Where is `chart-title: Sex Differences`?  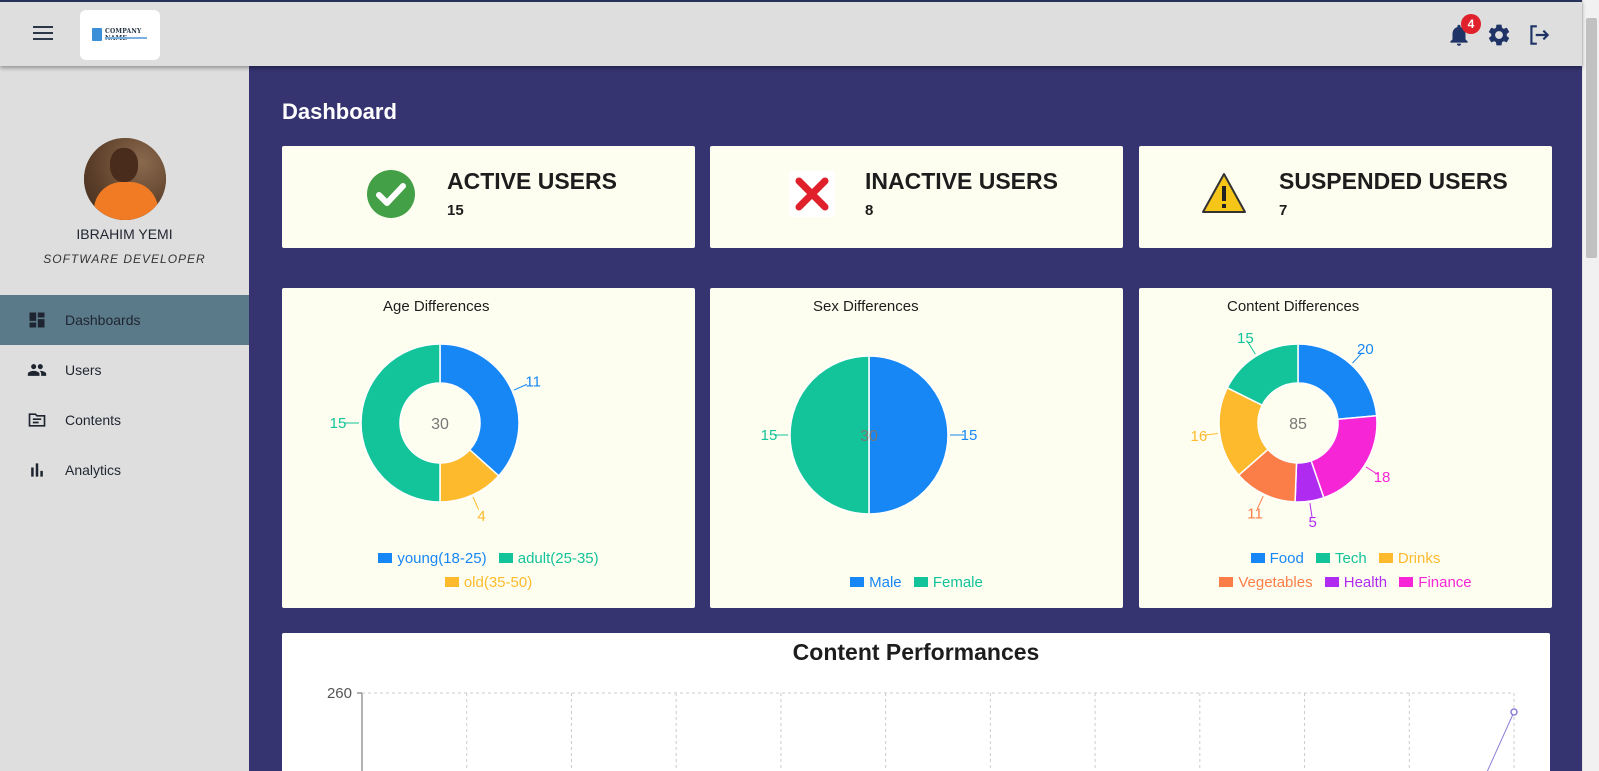 chart-title: Sex Differences is located at coordinates (866, 306).